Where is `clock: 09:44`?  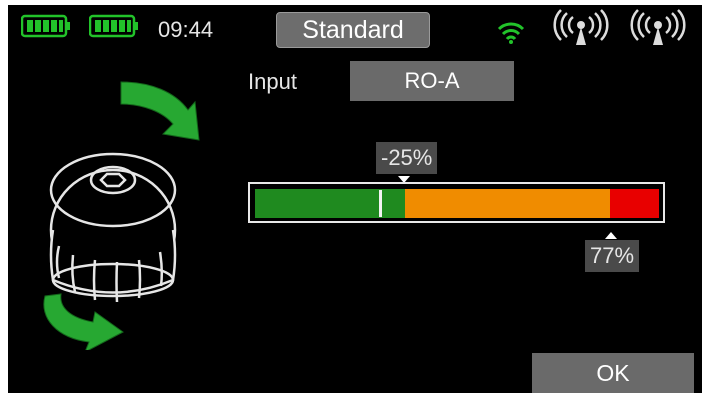 clock: 09:44 is located at coordinates (186, 29).